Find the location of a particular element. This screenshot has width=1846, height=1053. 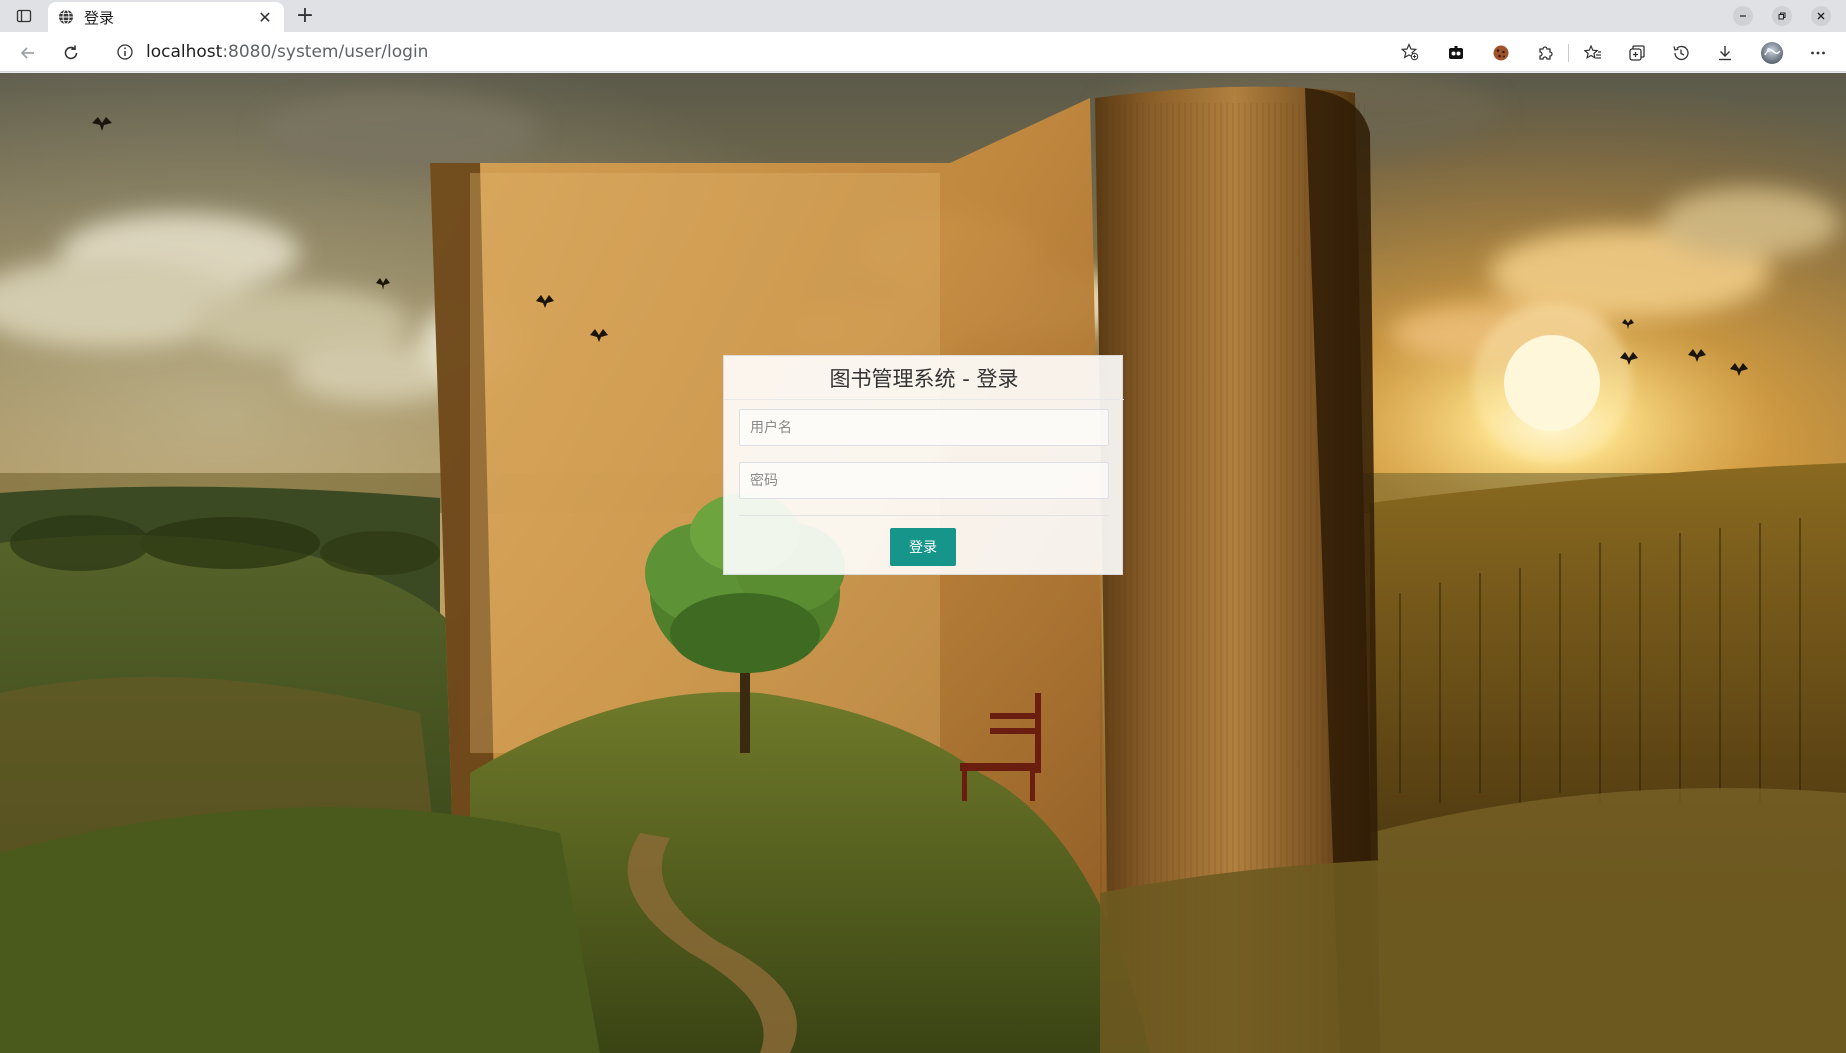

back-icon is located at coordinates (28, 53).